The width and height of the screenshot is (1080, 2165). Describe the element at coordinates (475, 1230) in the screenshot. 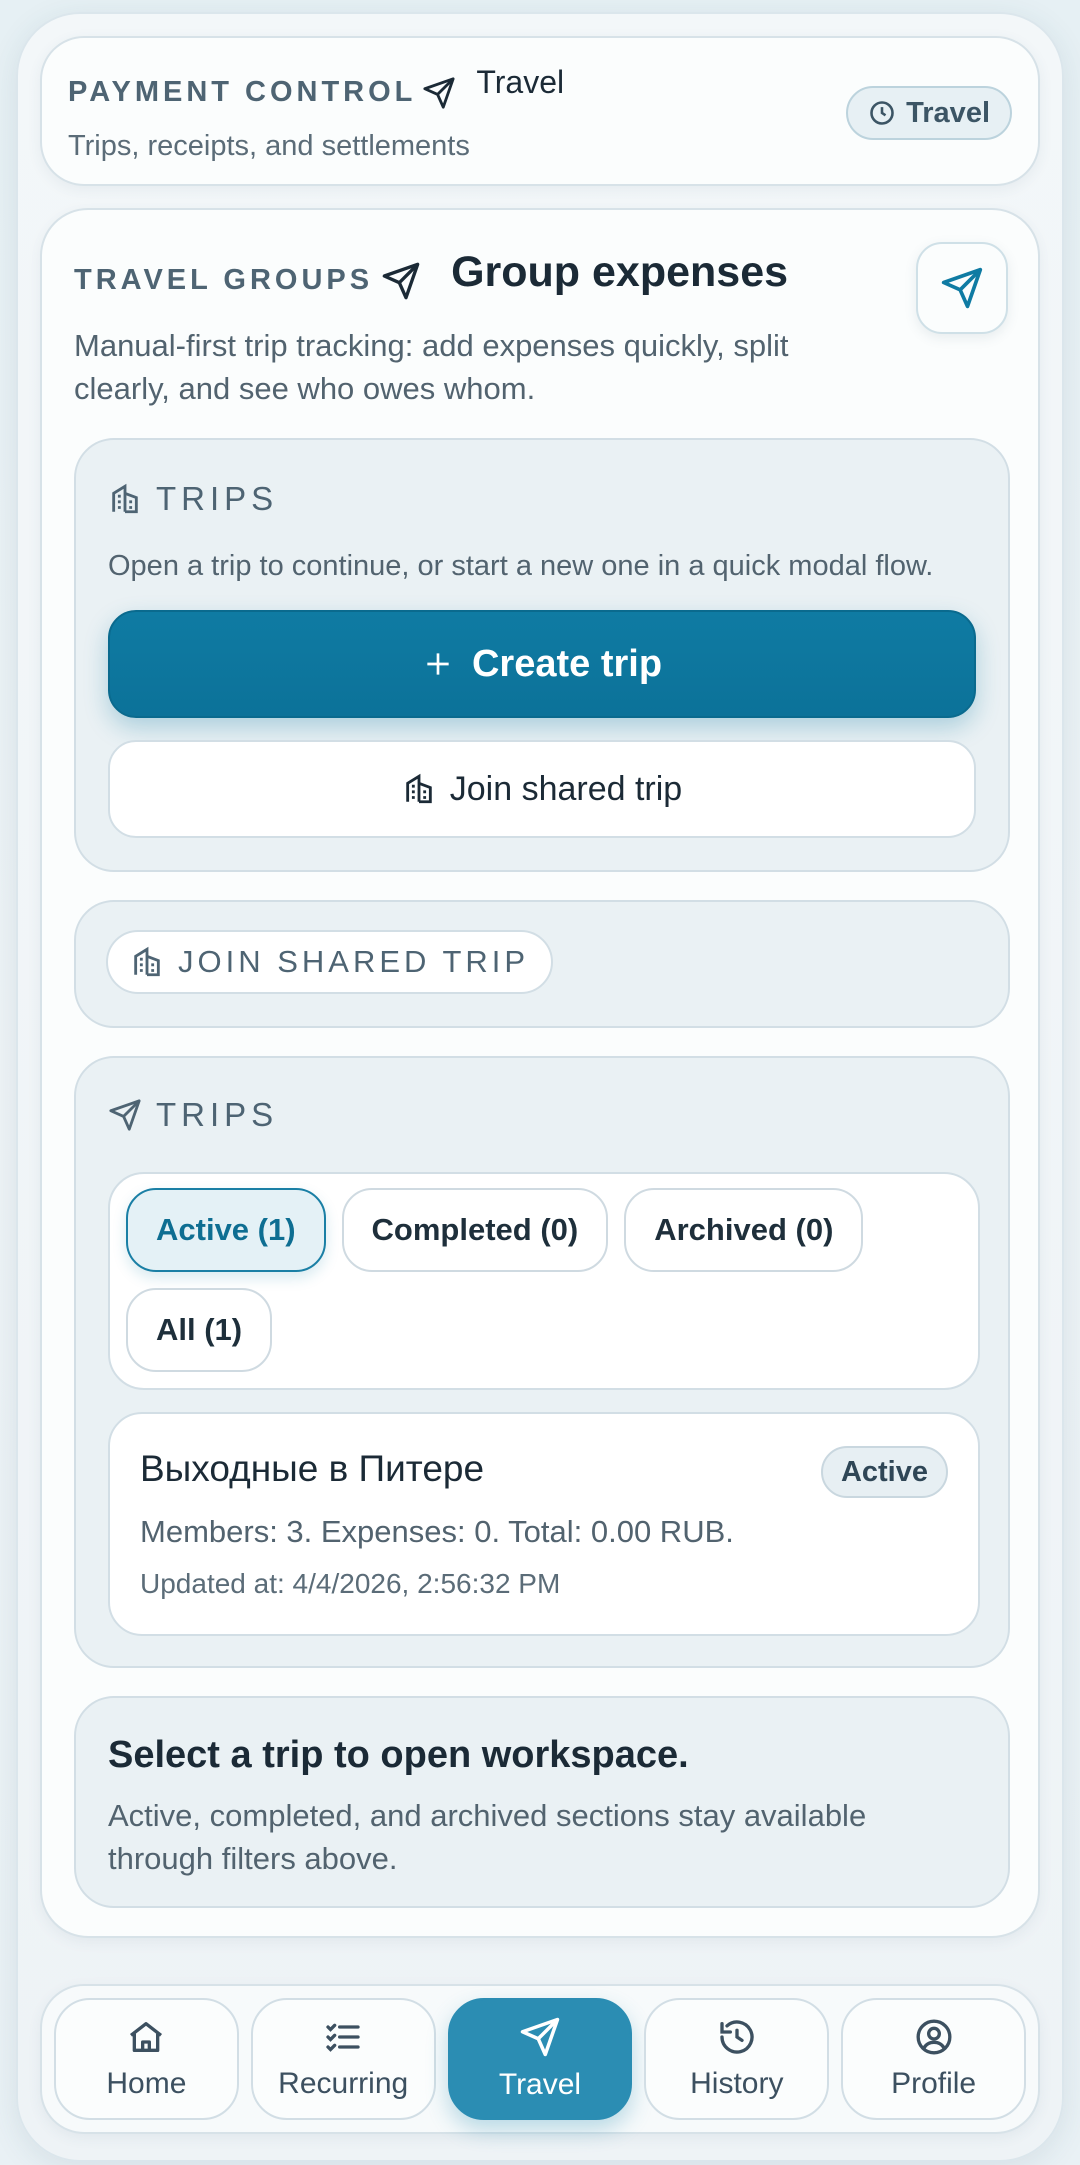

I see `filter-completed: Completed (0)` at that location.